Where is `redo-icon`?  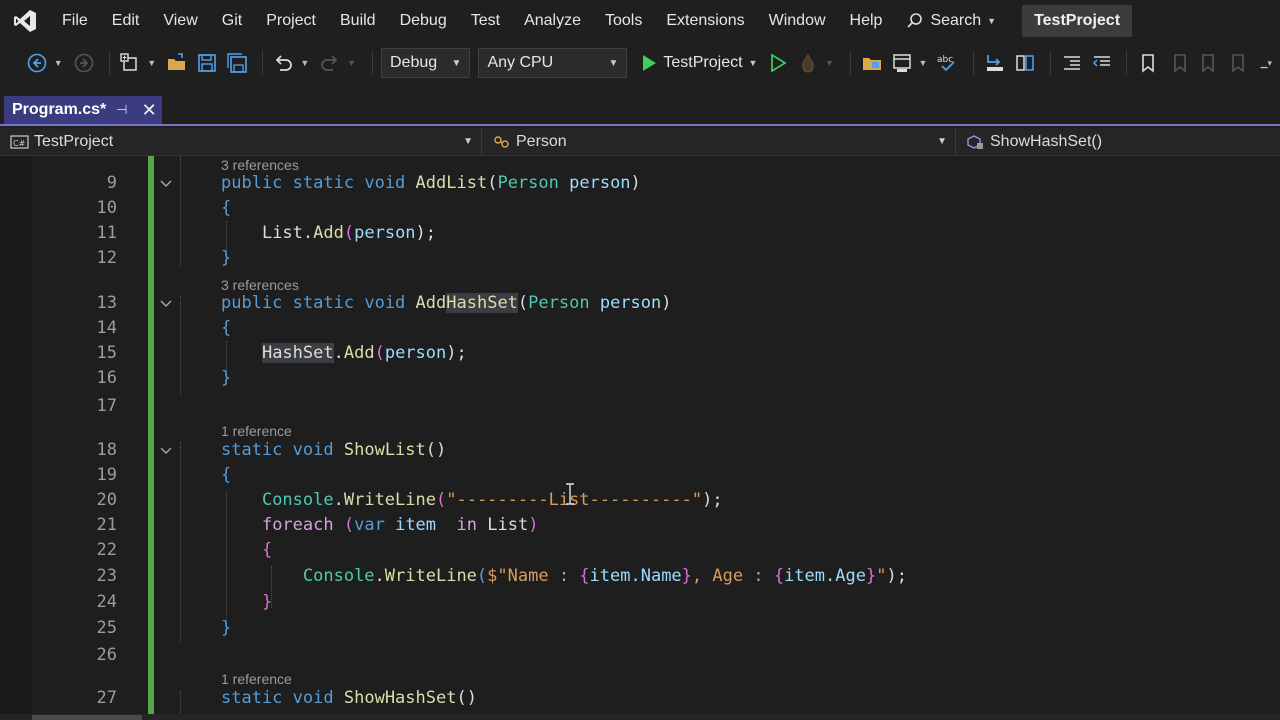
redo-icon is located at coordinates (330, 63).